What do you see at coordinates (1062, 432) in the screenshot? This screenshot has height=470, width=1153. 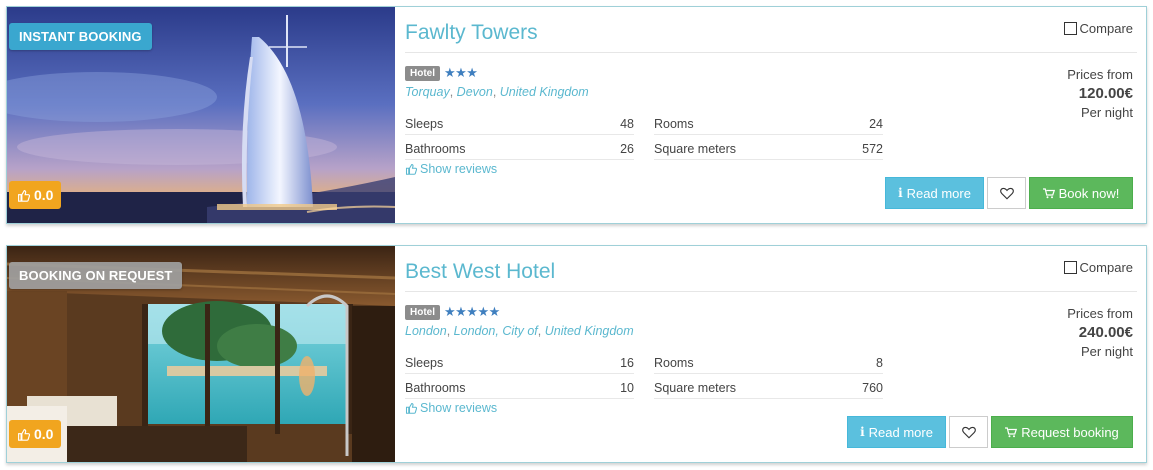 I see `request-booking-button: Request booking` at bounding box center [1062, 432].